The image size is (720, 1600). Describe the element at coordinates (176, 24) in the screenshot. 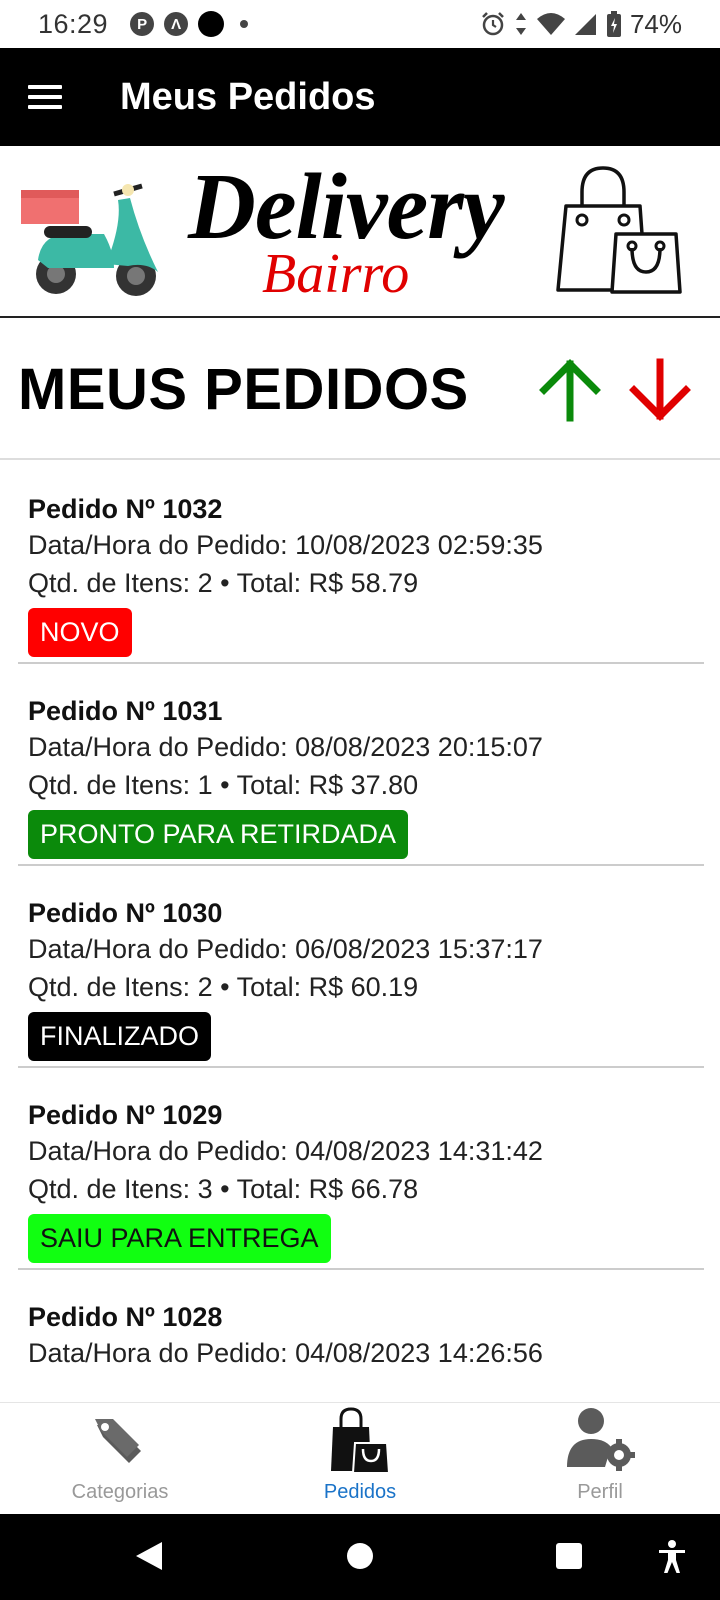

I see `notification-app-icon: Λ` at that location.